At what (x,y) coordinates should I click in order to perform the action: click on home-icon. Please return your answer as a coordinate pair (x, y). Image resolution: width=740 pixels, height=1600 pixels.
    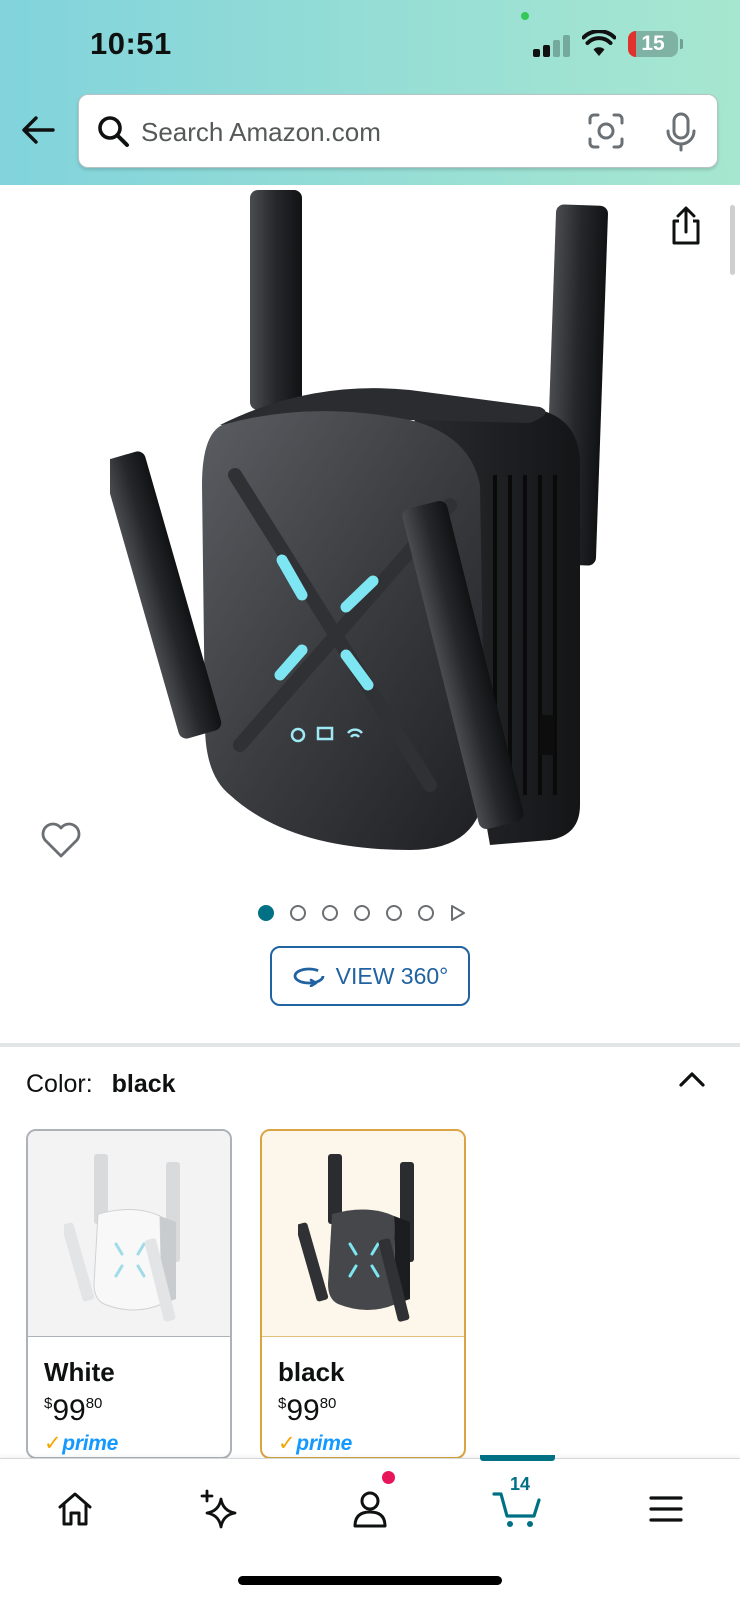
    Looking at the image, I should click on (75, 1509).